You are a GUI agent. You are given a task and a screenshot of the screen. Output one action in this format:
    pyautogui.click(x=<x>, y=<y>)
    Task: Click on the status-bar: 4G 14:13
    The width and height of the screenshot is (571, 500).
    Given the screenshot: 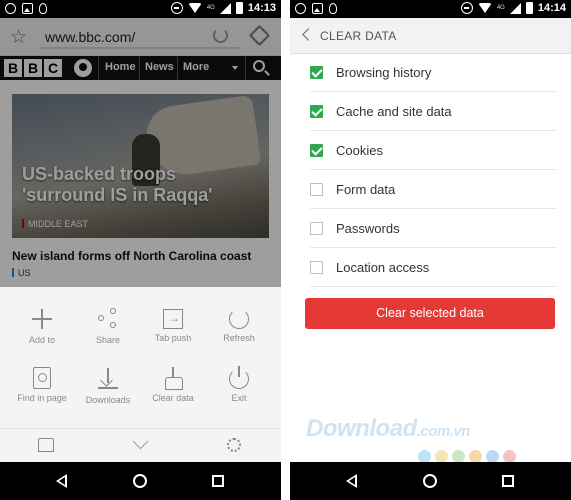 What is the action you would take?
    pyautogui.click(x=140, y=9)
    